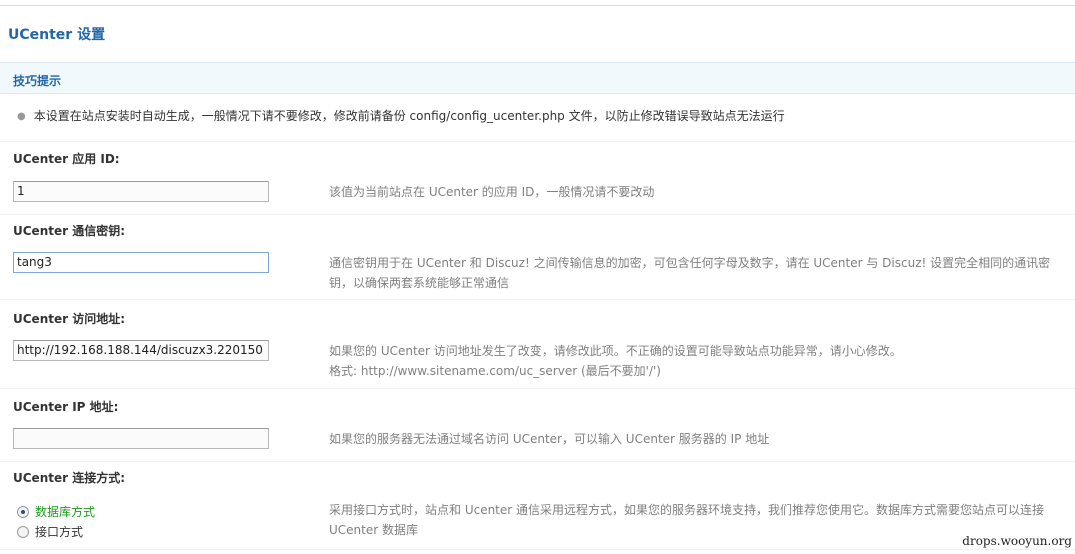  Describe the element at coordinates (141, 350) in the screenshot. I see `url-input: http://192.168.188.144/discuzx3.220150` at that location.